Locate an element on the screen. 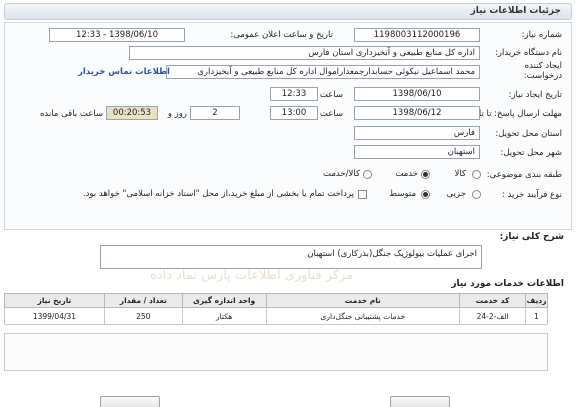  create-time-field: 12:33 is located at coordinates (294, 94).